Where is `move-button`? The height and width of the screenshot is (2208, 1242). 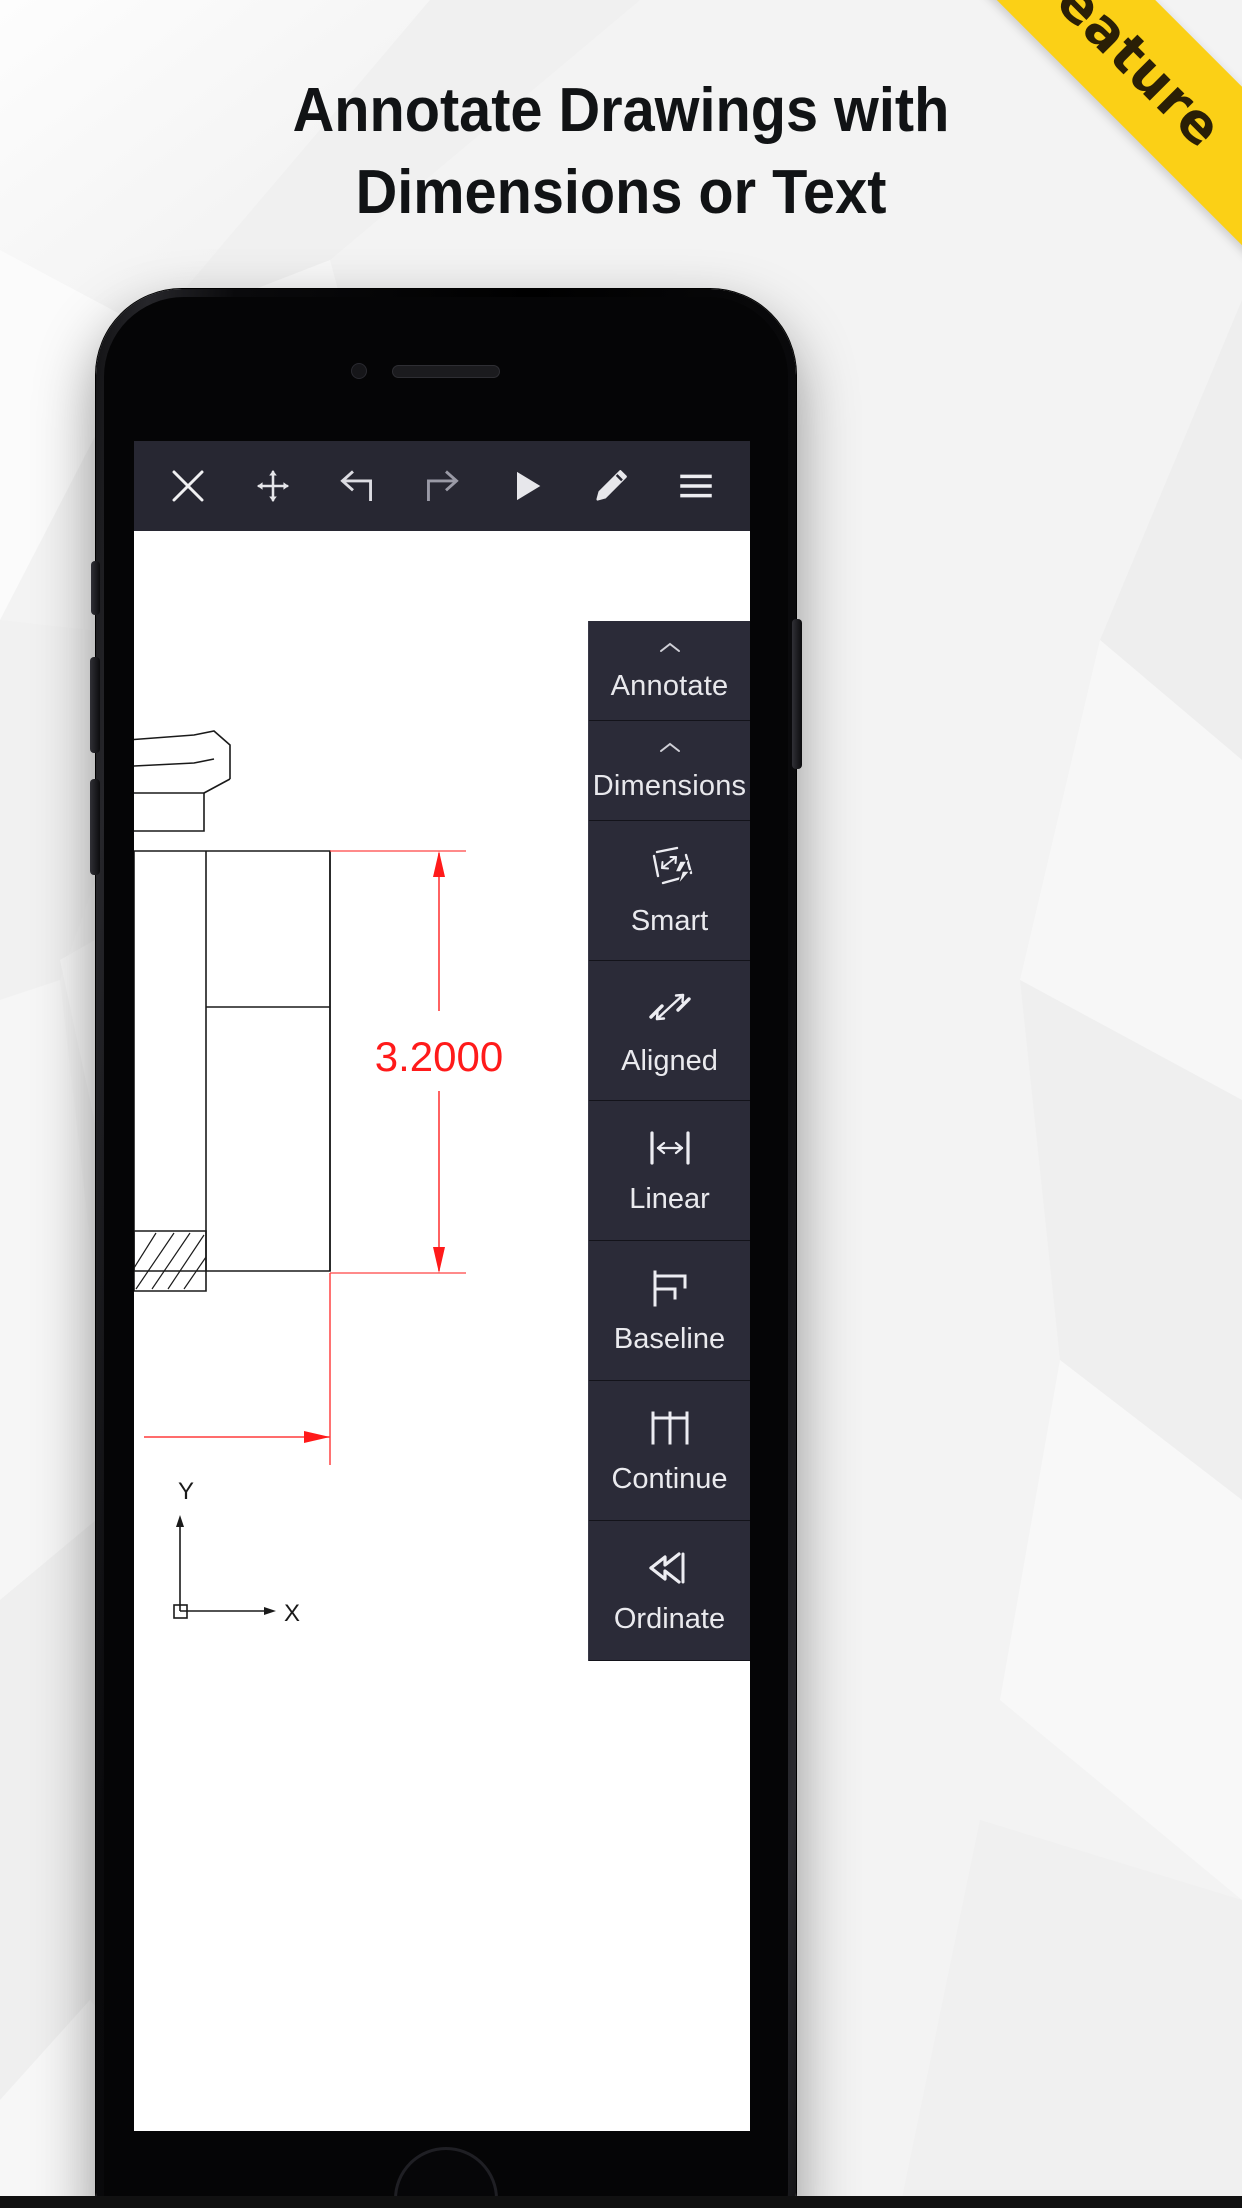
move-button is located at coordinates (273, 486).